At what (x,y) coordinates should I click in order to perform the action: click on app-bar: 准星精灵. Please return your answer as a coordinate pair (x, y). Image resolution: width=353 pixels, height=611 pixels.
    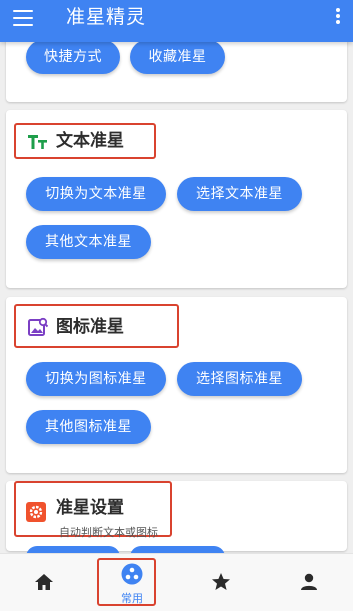
    Looking at the image, I should click on (176, 21).